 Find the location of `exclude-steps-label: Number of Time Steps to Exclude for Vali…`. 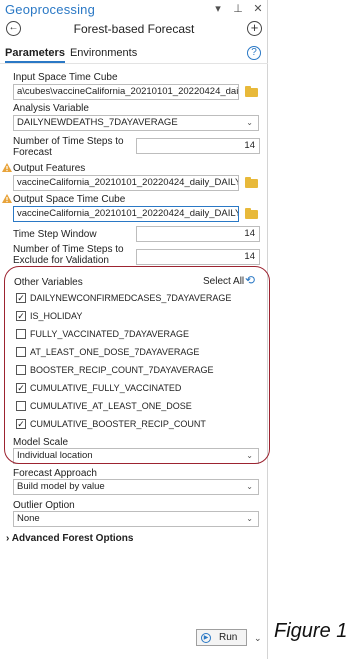

exclude-steps-label: Number of Time Steps to Exclude for Vali… is located at coordinates (68, 255).